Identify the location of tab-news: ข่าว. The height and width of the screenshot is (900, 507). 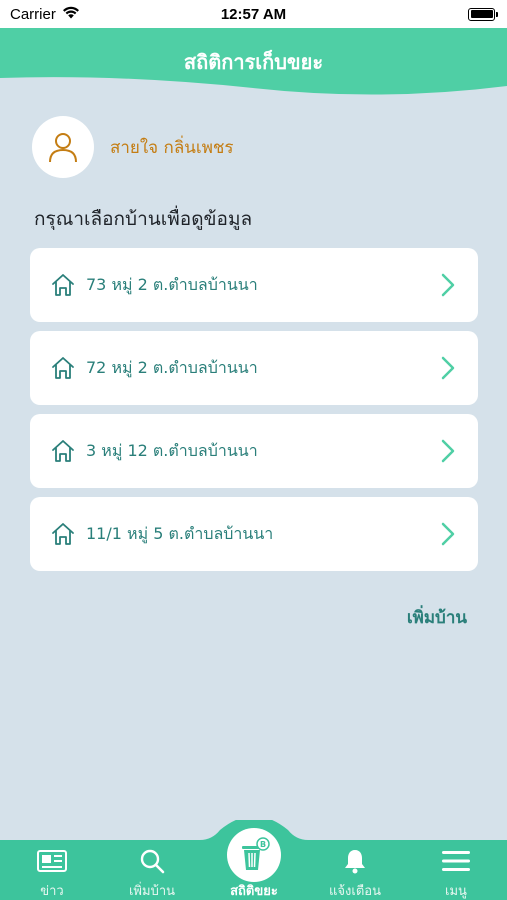
(52, 873).